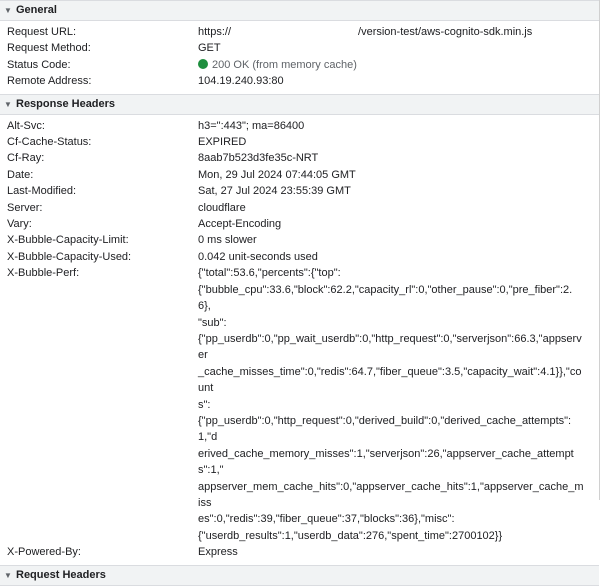 The width and height of the screenshot is (602, 586). What do you see at coordinates (398, 175) in the screenshot?
I see `header-value: Mon, 29 Jul 2024 07:44:05 GMT` at bounding box center [398, 175].